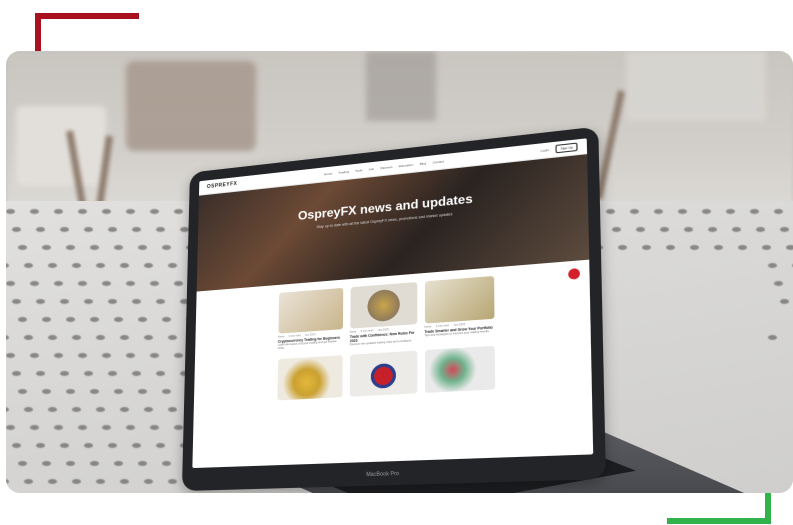 The width and height of the screenshot is (793, 525). I want to click on no-sign-icon, so click(383, 305).